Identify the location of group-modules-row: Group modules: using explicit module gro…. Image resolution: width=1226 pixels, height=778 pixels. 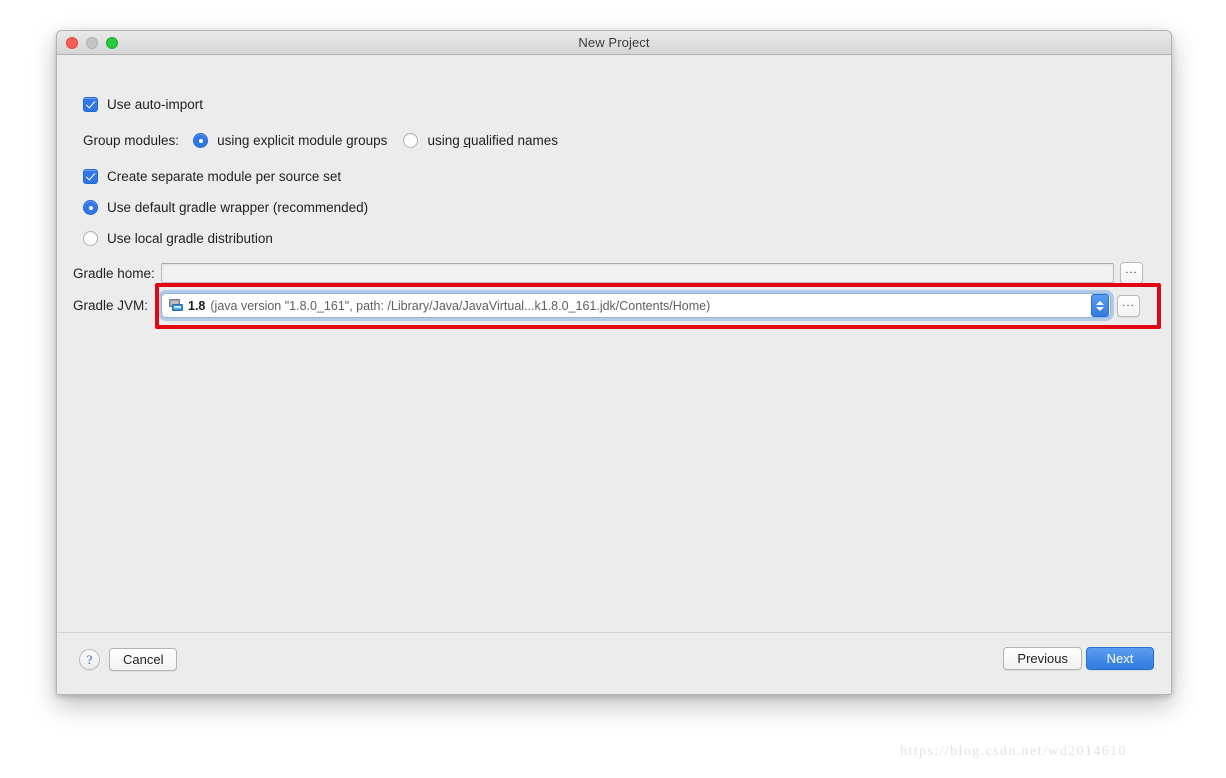
(328, 140).